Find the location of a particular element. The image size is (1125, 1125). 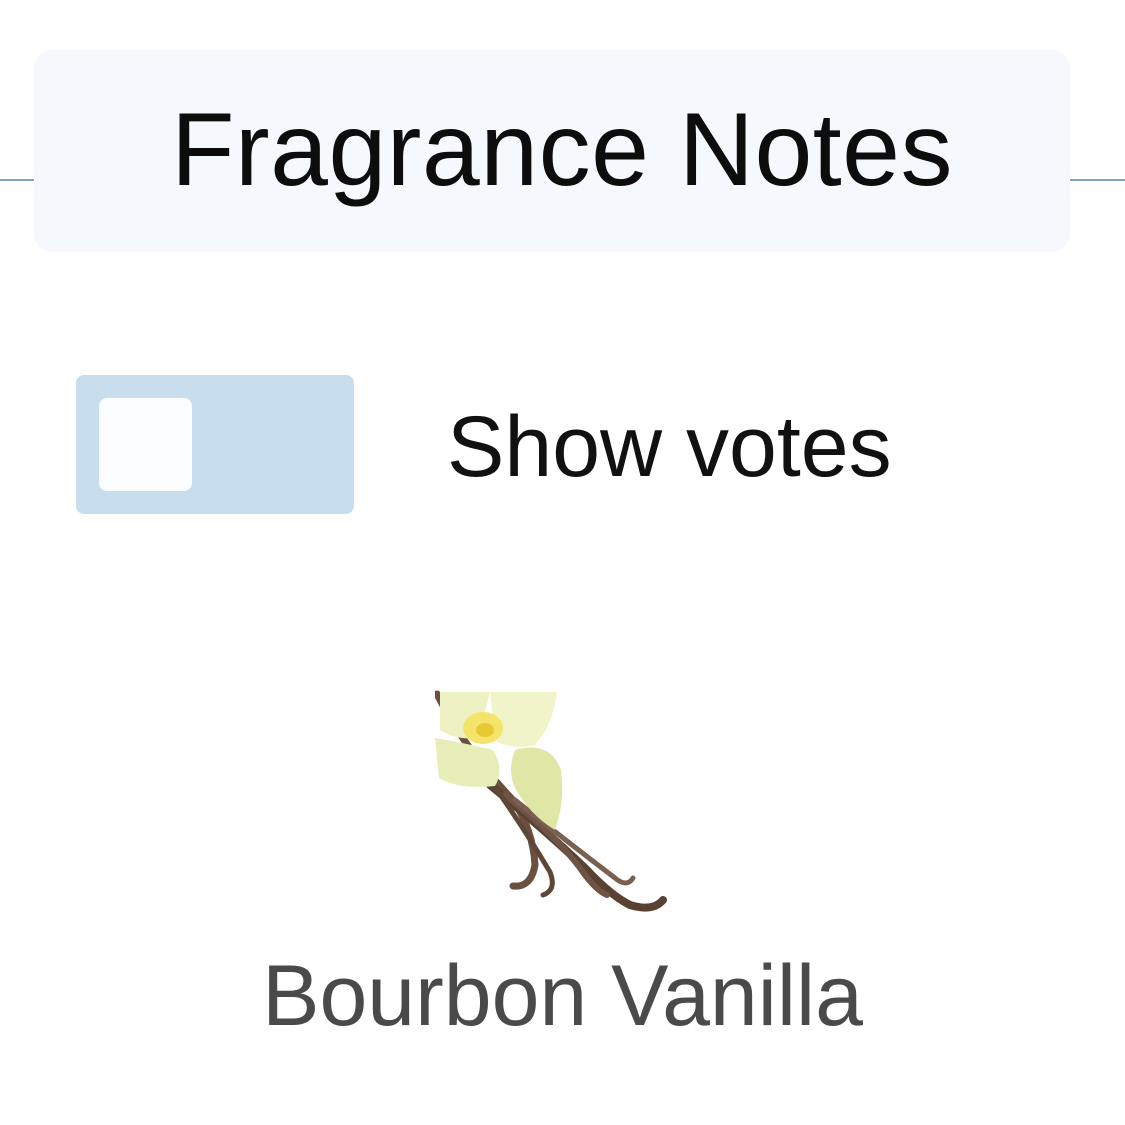

vanilla-flower-icon is located at coordinates (551, 801).